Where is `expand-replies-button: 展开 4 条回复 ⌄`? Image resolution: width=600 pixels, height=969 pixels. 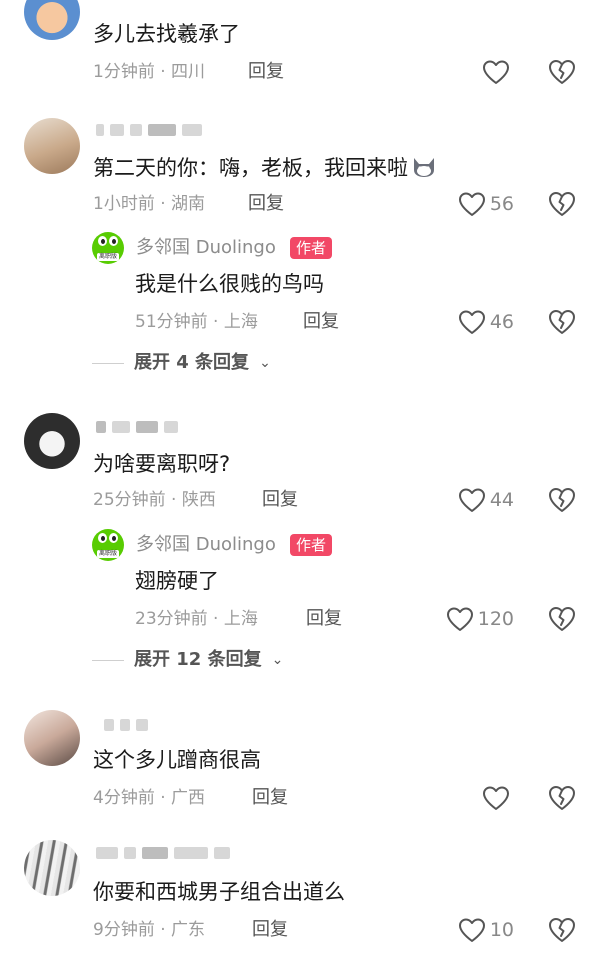 expand-replies-button: 展开 4 条回复 ⌄ is located at coordinates (181, 363).